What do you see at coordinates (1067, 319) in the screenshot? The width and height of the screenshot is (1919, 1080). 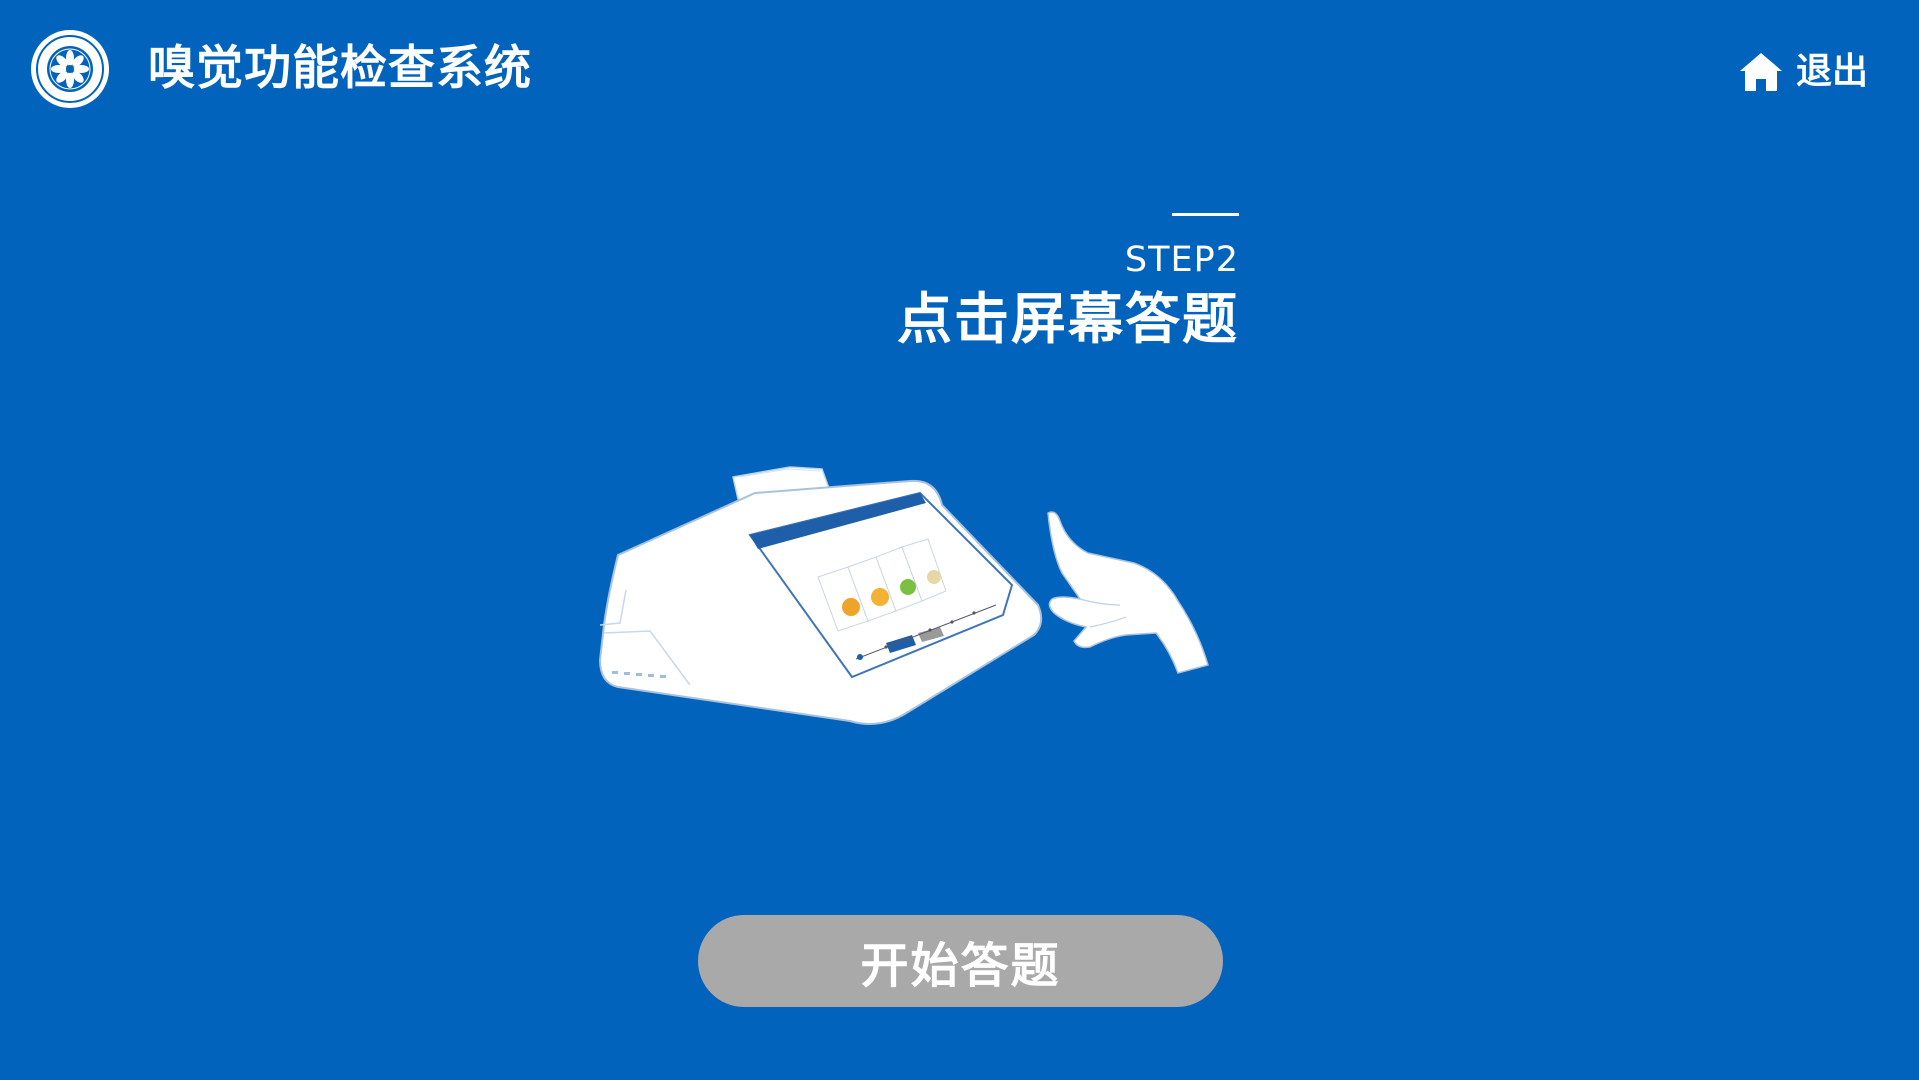 I see `step-title: 点击屏幕答题` at bounding box center [1067, 319].